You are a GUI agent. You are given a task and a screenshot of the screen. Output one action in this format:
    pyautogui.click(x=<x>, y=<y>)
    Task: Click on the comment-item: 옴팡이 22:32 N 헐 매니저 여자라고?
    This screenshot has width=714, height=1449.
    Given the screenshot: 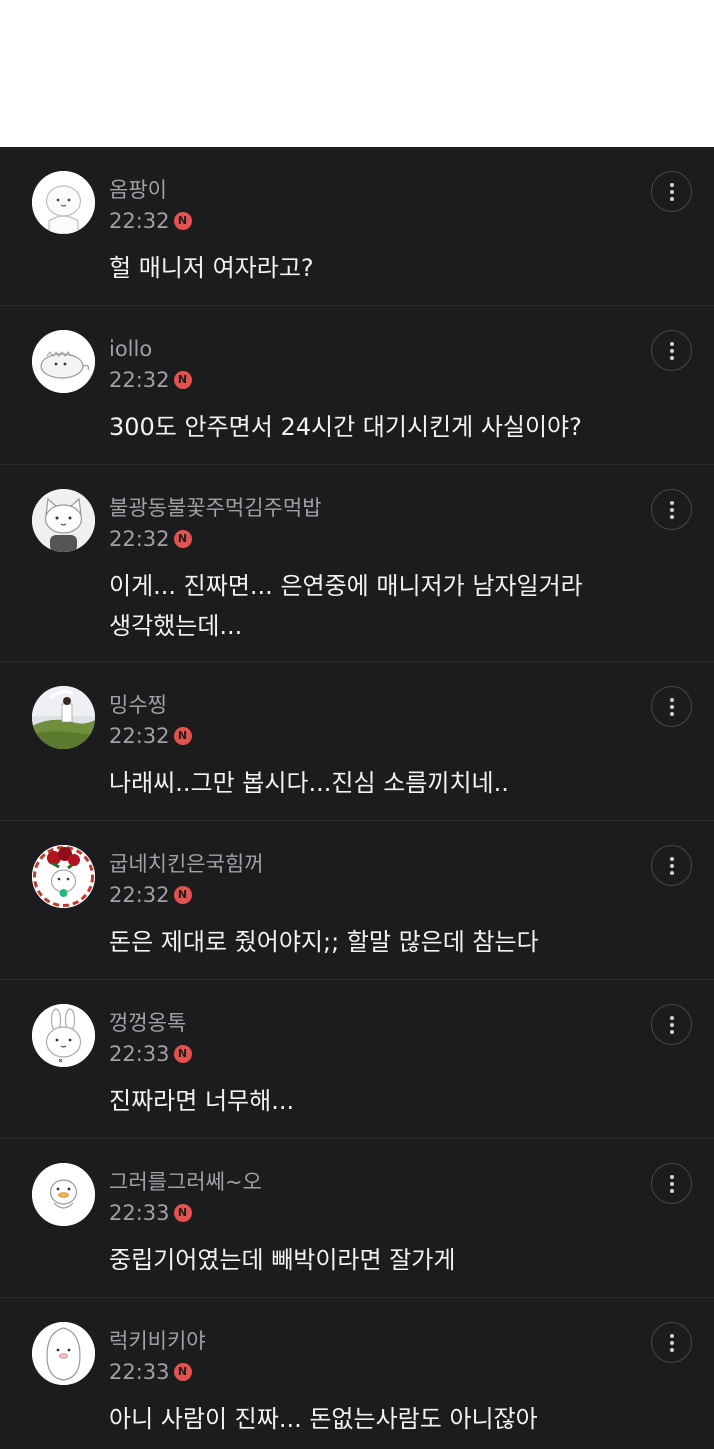 What is the action you would take?
    pyautogui.click(x=357, y=226)
    